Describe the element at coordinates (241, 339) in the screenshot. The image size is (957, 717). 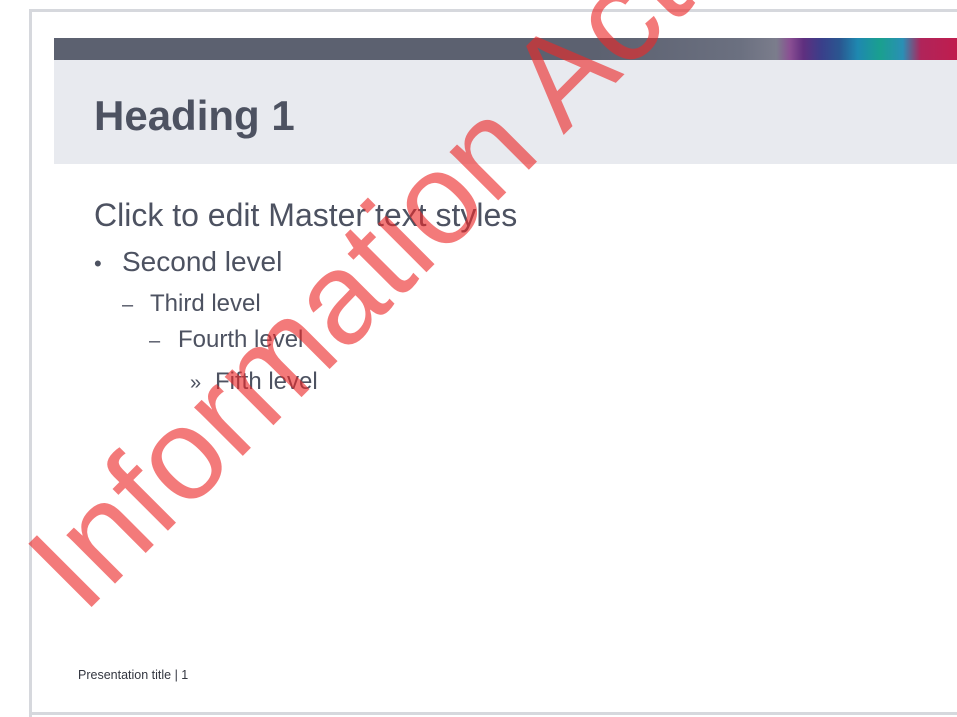
I see `body-level-4-text: Fourth level` at that location.